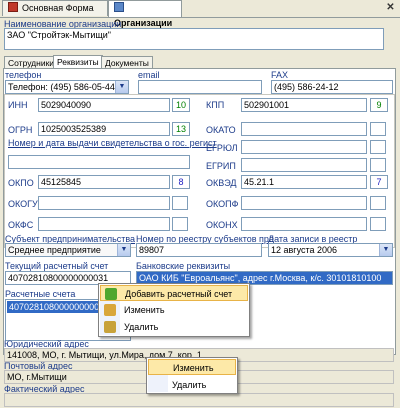 The image size is (400, 408). I want to click on subtab-requisites: Реквизиты, so click(78, 62).